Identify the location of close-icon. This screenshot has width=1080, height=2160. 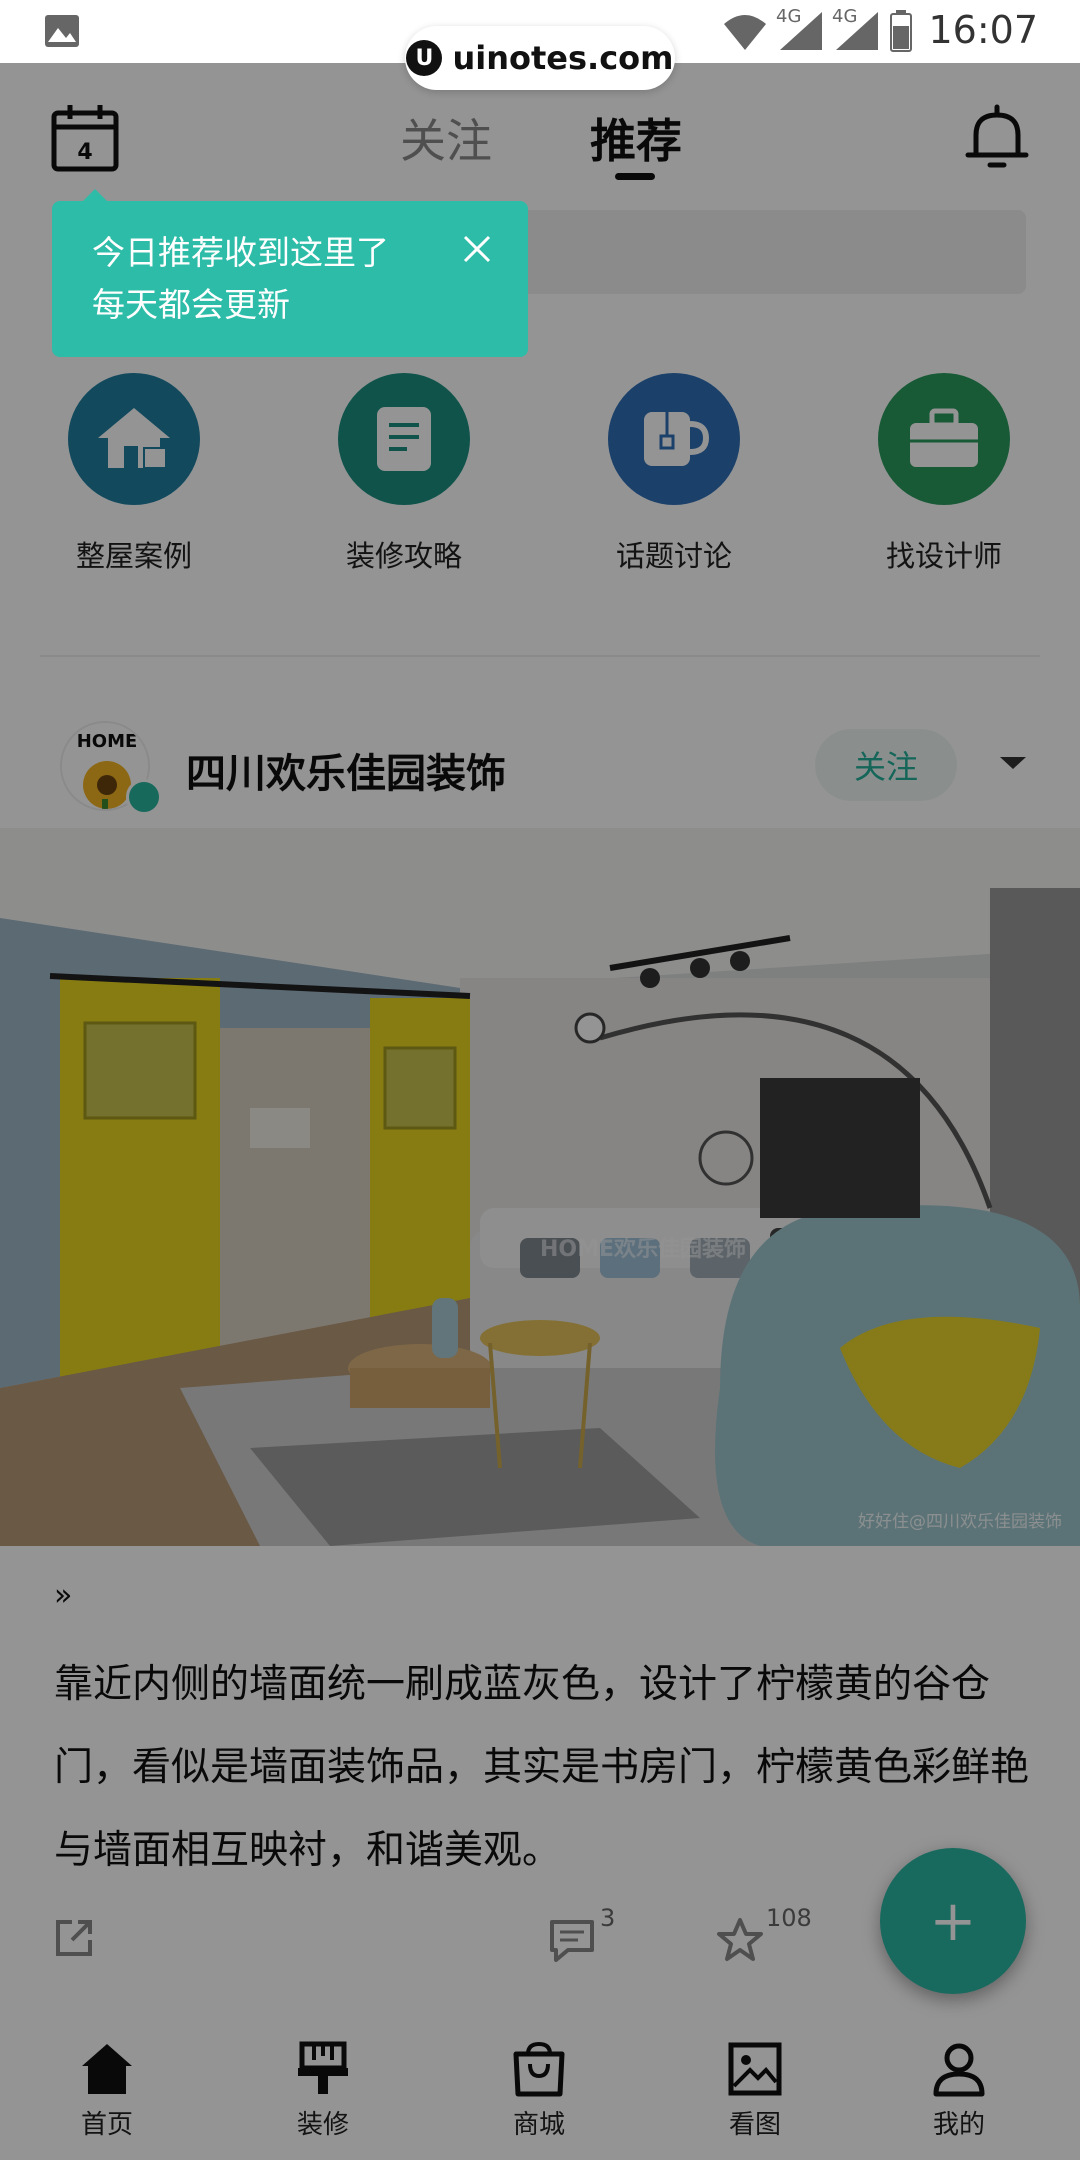
(477, 249).